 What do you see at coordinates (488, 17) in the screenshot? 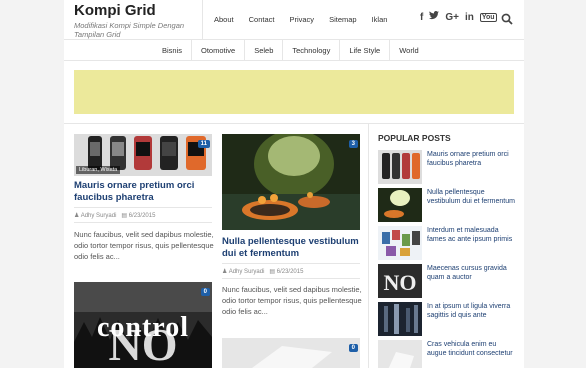
I see `youtube-icon: You` at bounding box center [488, 17].